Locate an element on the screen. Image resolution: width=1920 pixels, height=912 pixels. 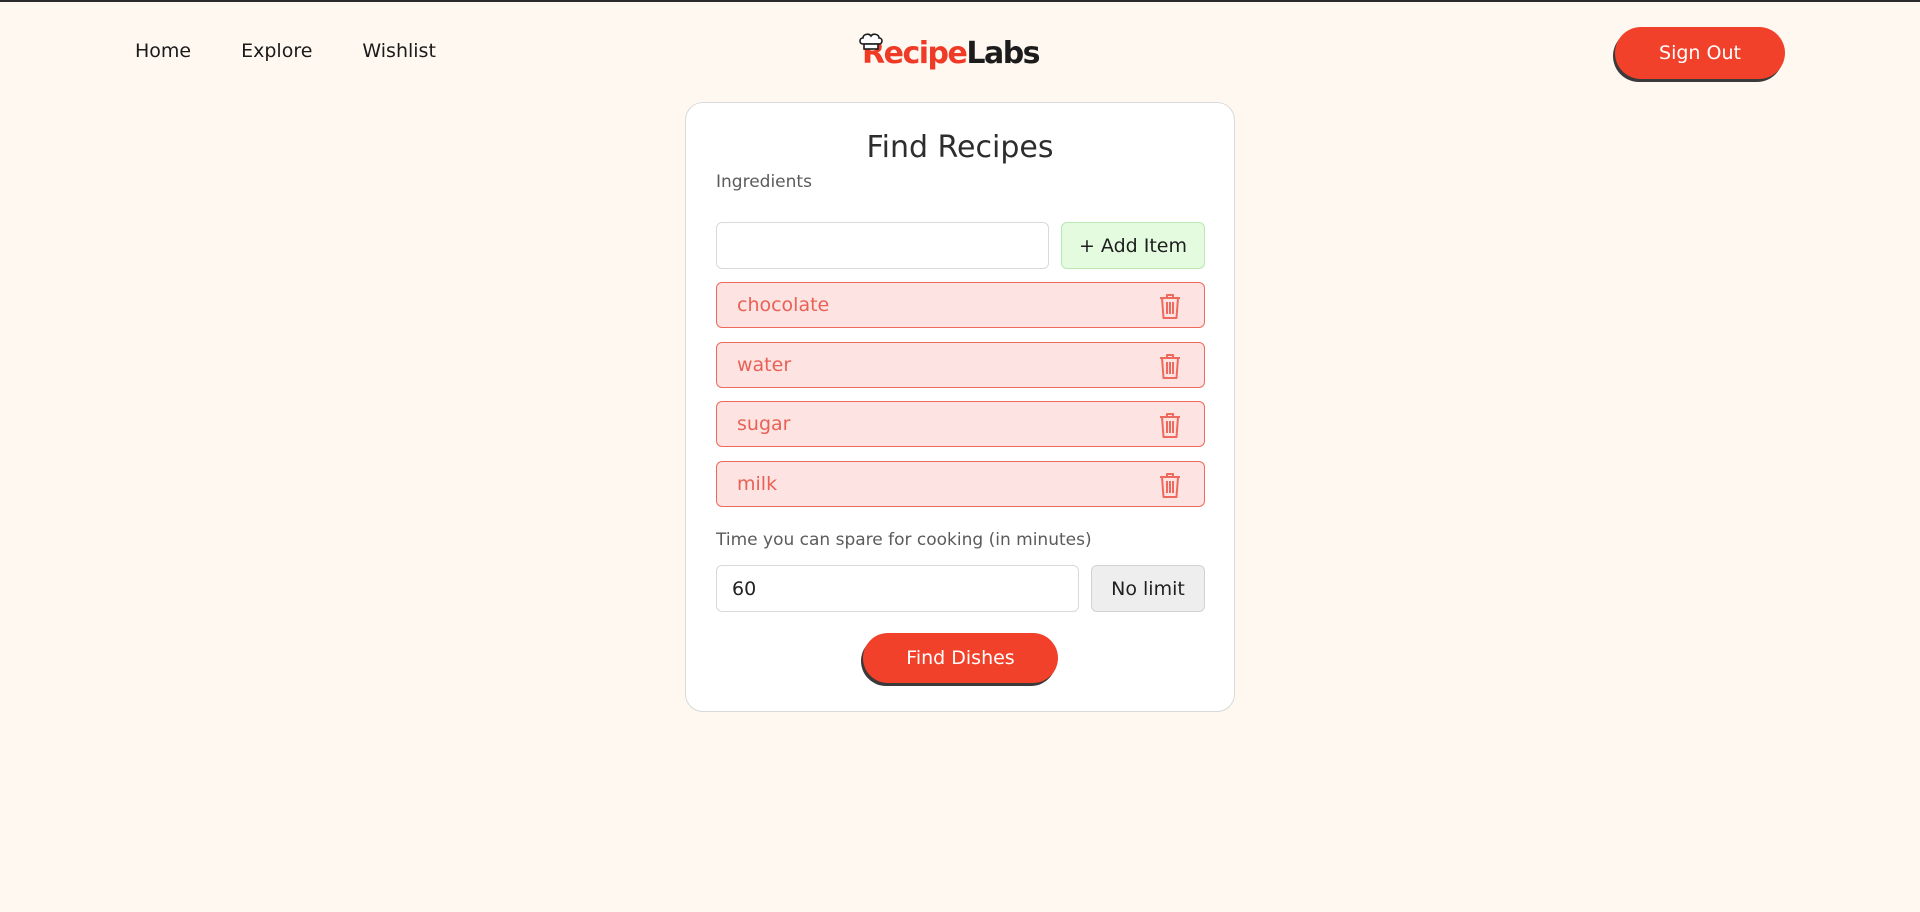
nav-link-home: Home is located at coordinates (163, 51).